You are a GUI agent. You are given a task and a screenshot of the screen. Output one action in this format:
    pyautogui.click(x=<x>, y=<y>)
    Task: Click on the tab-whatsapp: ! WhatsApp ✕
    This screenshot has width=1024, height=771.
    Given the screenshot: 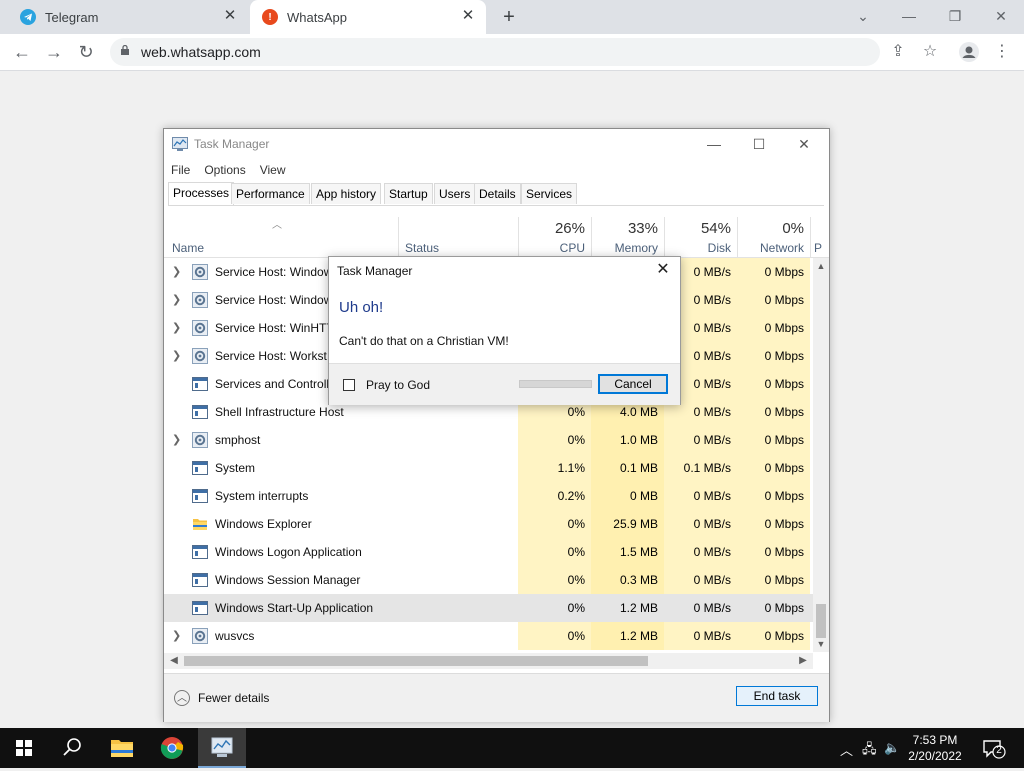 What is the action you would take?
    pyautogui.click(x=368, y=17)
    